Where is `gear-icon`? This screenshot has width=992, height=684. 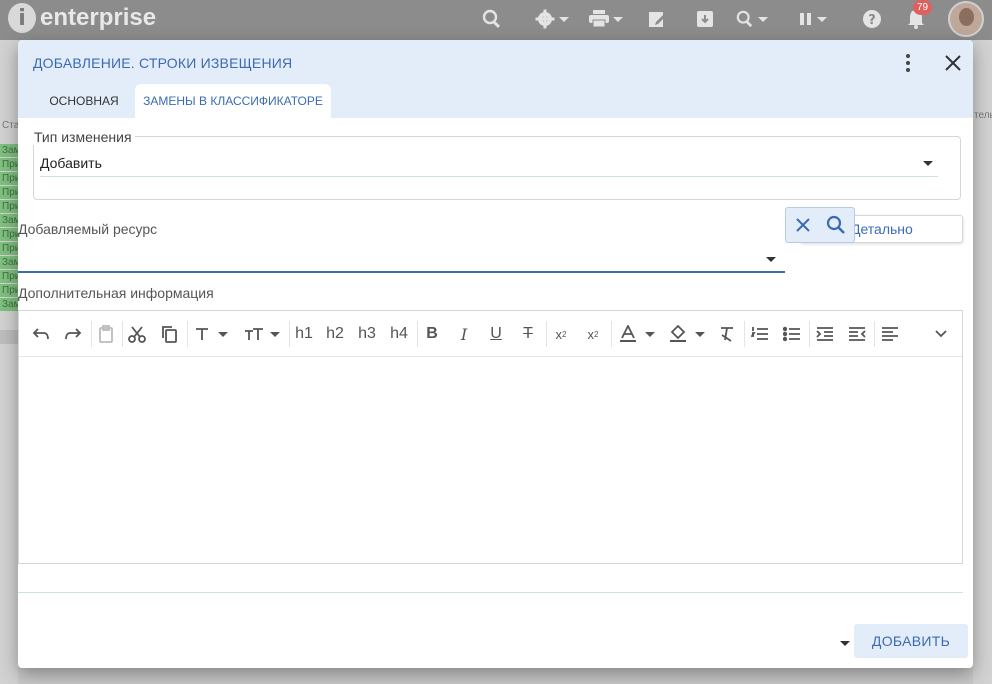
gear-icon is located at coordinates (545, 19).